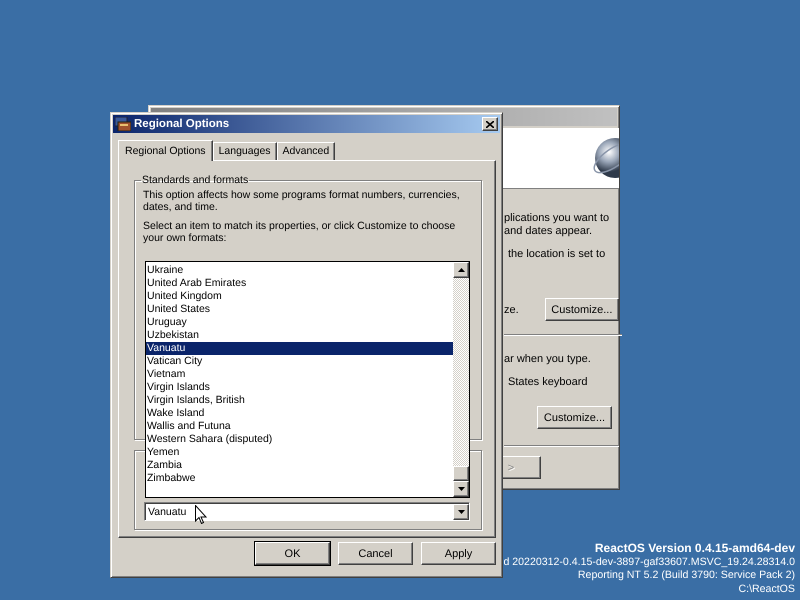 The width and height of the screenshot is (800, 600). I want to click on version-text: d 20220312-0.4.15-dev-3897-gaf33607.MSVC_19.24.28314.0, so click(649, 563).